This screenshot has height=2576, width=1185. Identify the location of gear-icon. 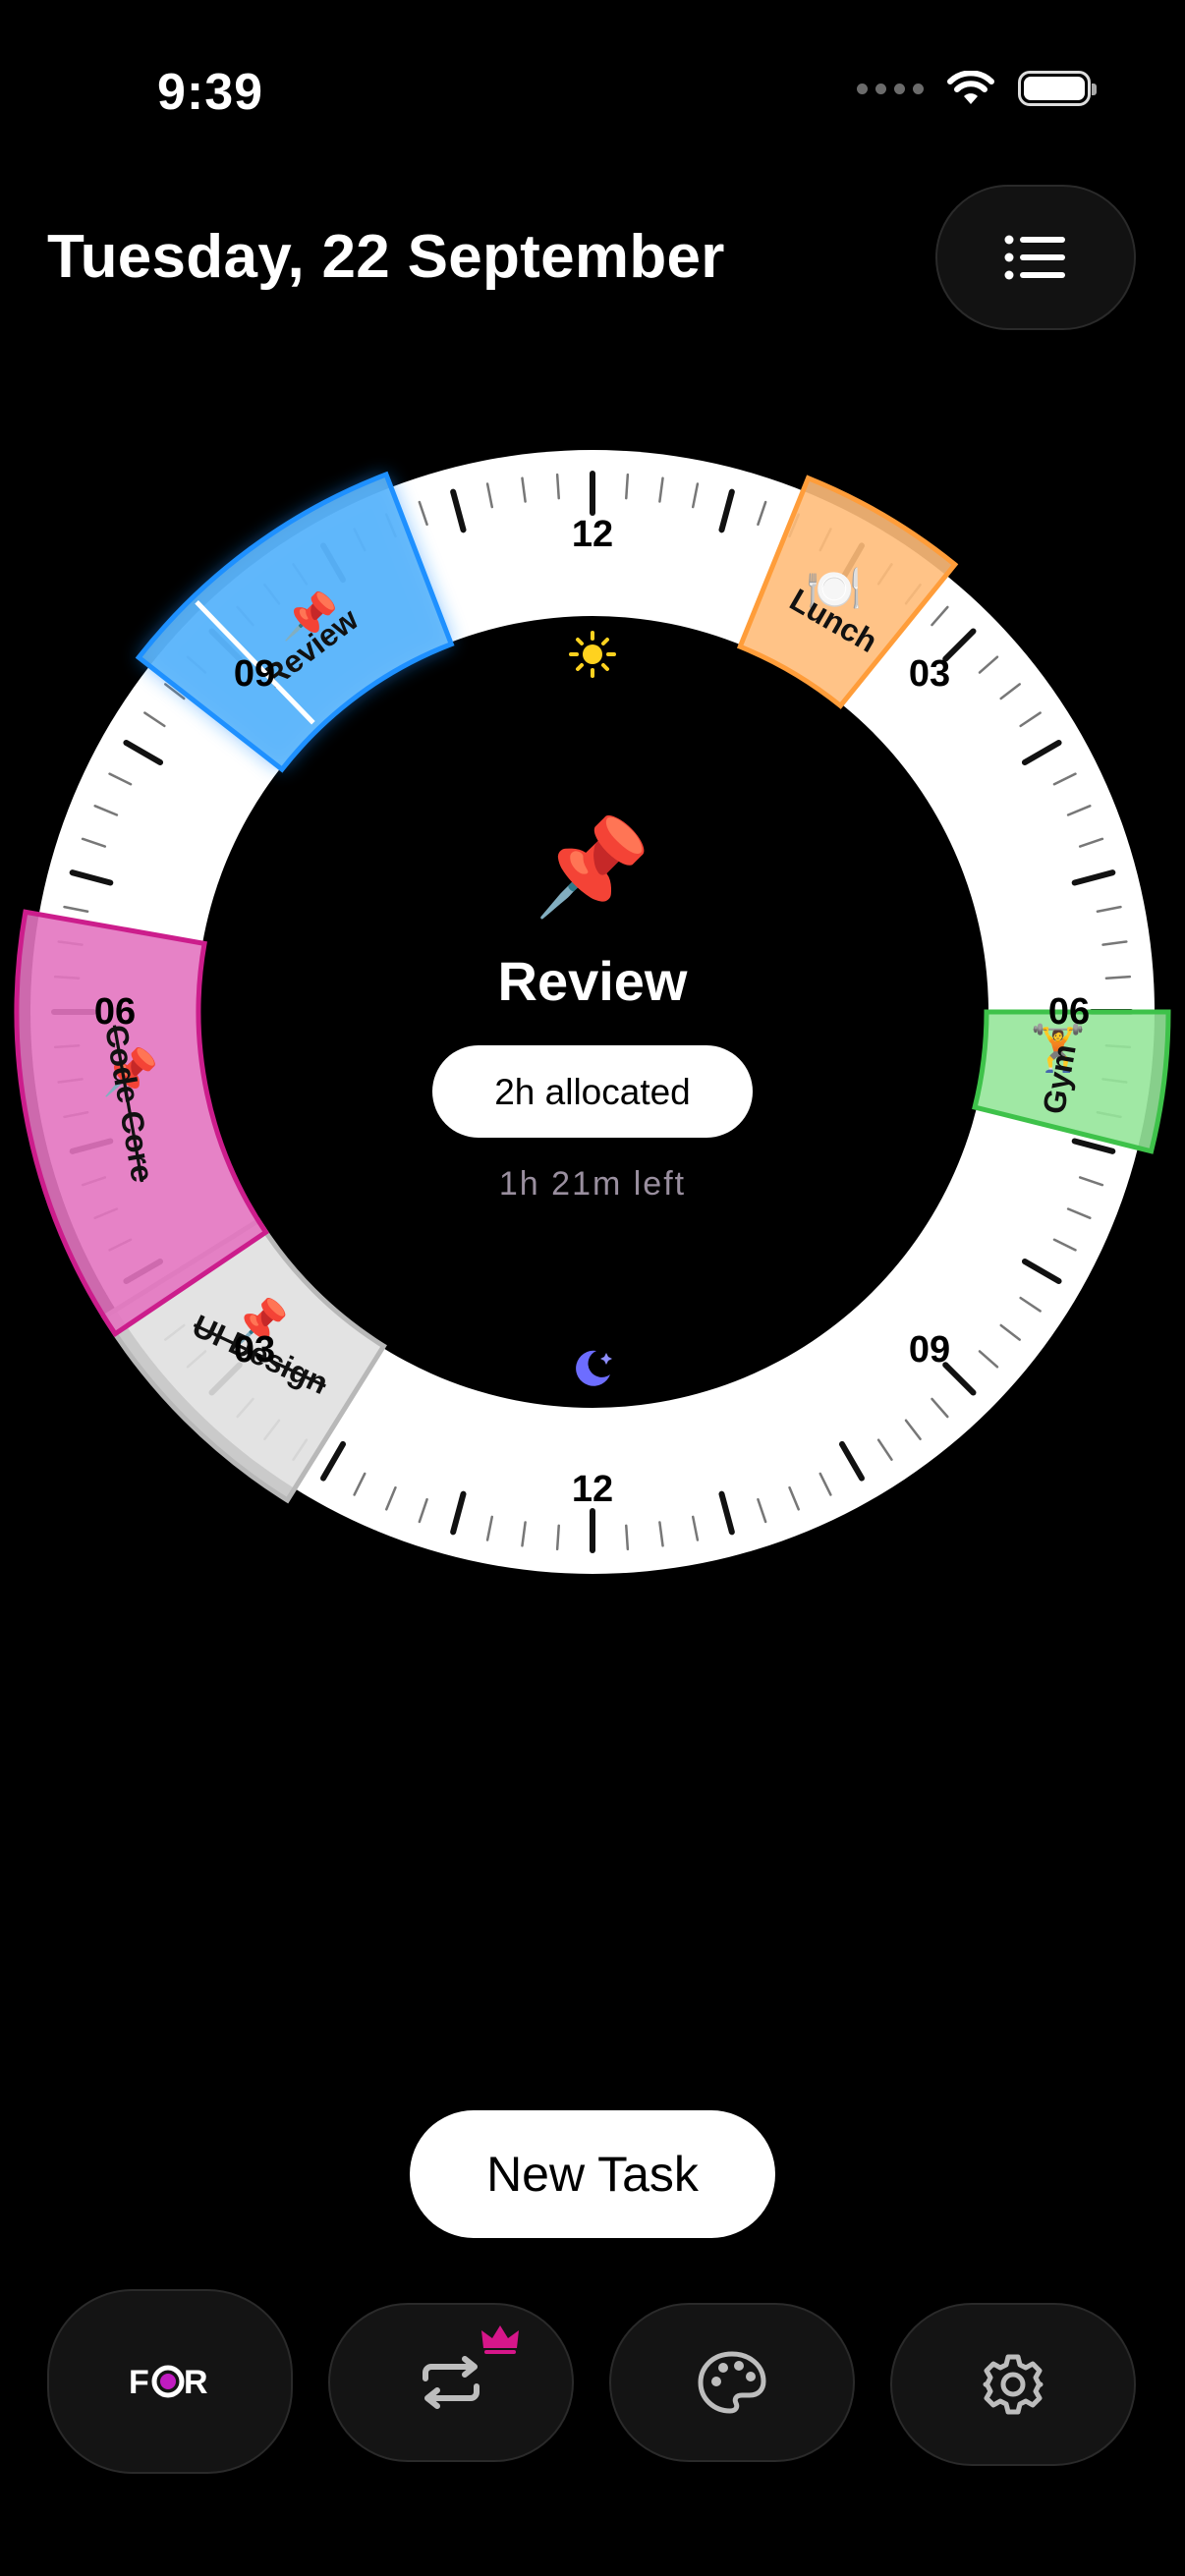
(1014, 2384).